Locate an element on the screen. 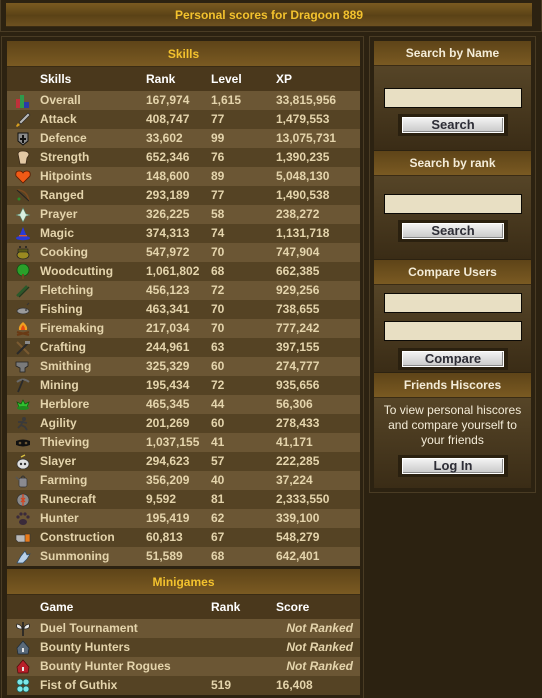 Image resolution: width=542 pixels, height=698 pixels. skill-rank: 374,313 is located at coordinates (168, 233).